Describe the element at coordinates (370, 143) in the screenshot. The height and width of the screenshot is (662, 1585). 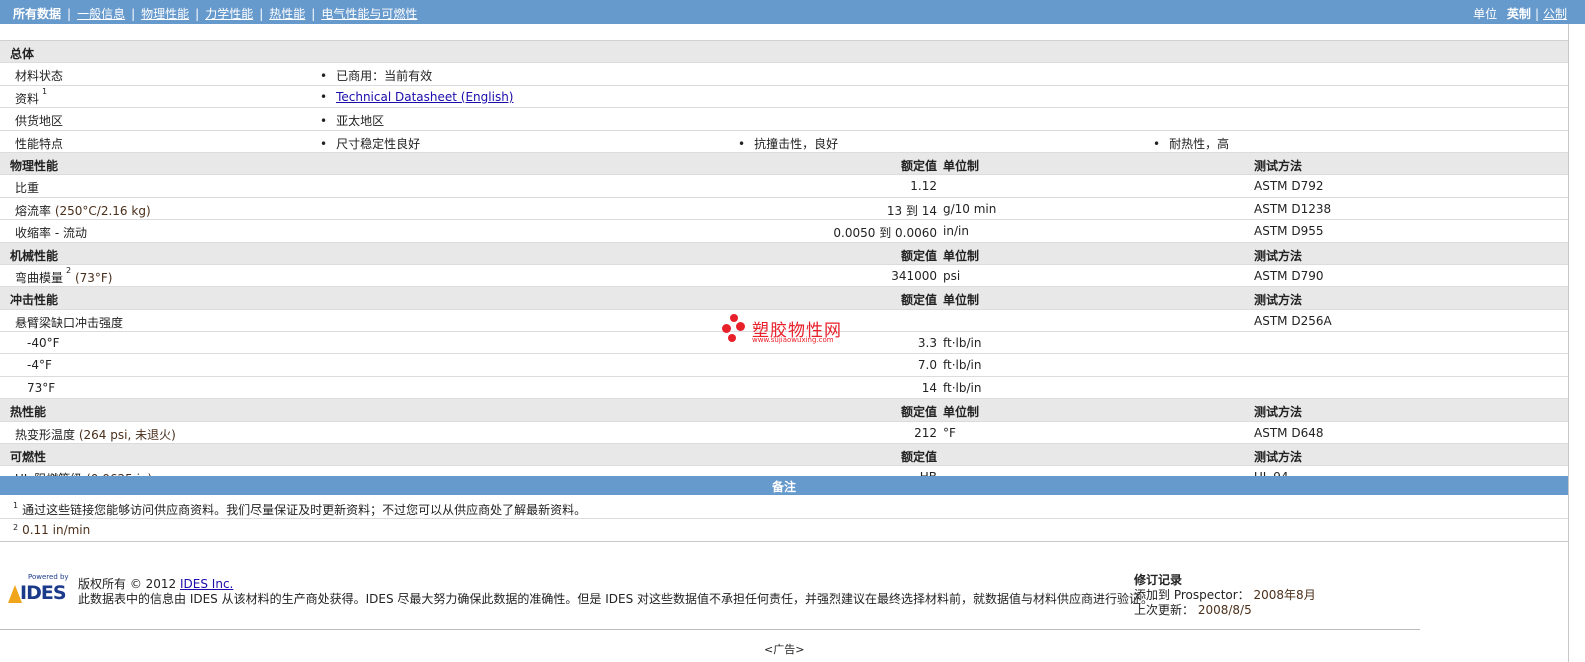
I see `feature-value: 尺寸稳定性良好` at that location.